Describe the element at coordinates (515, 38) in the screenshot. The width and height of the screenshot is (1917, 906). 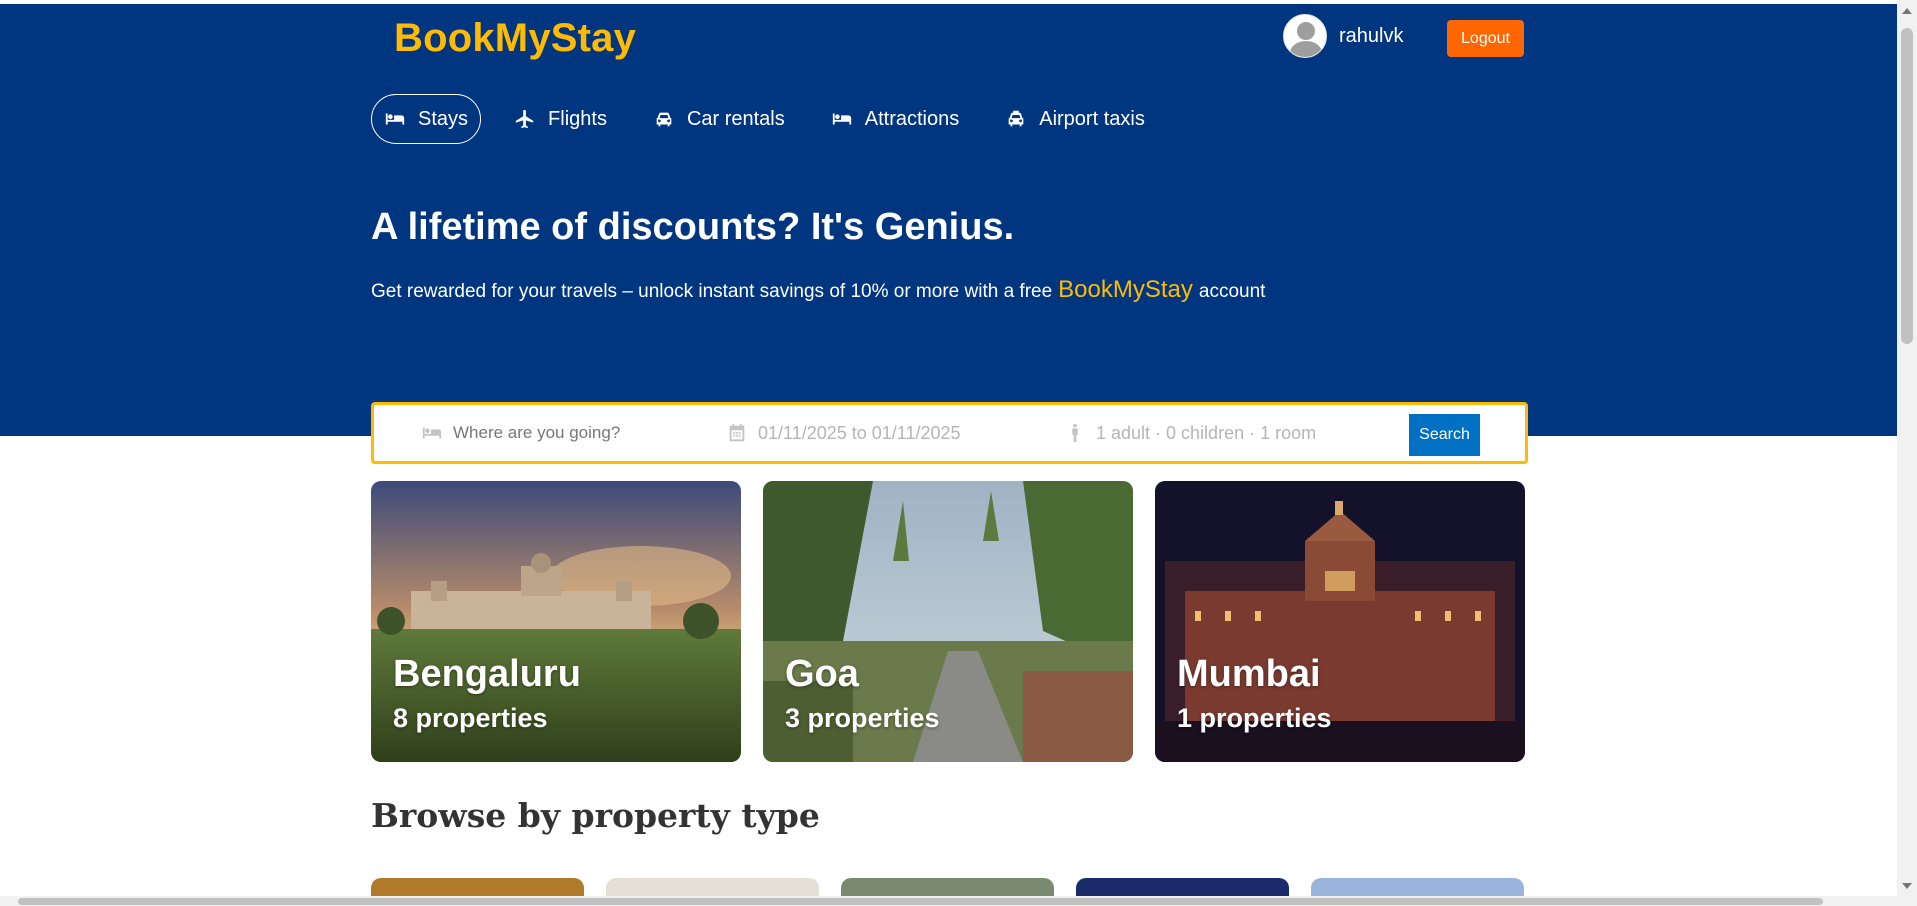
I see `brand-logo: BookMyStay` at that location.